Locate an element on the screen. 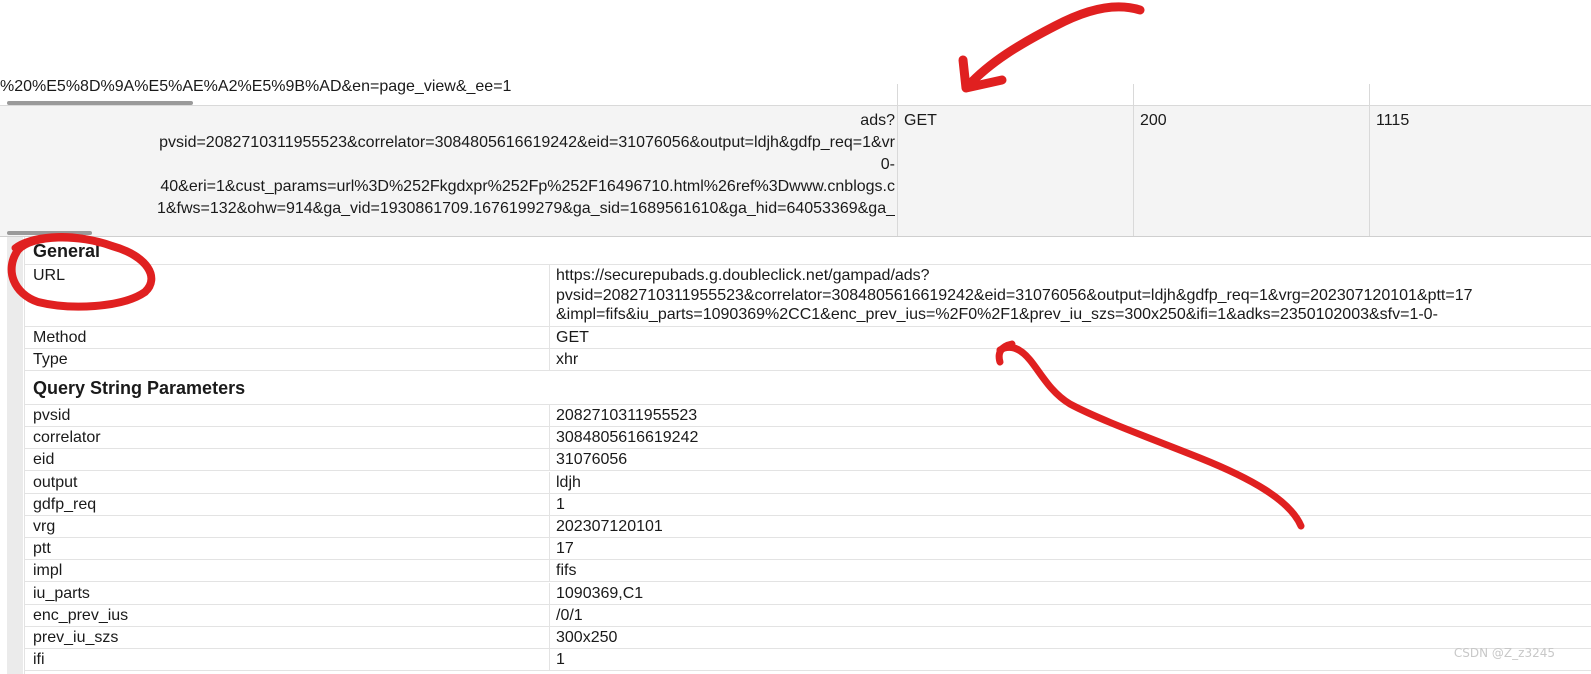 This screenshot has width=1591, height=674. query-param-key: output is located at coordinates (55, 482).